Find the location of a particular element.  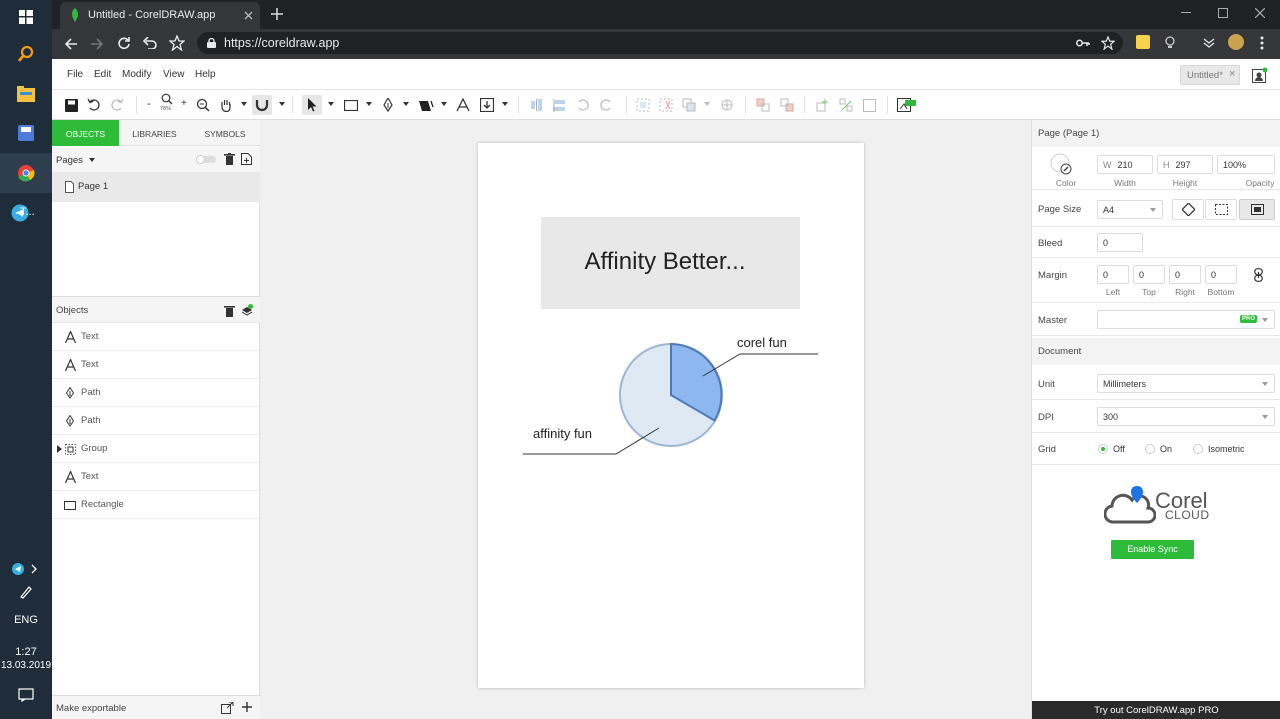

close-document-icon: × is located at coordinates (1232, 74).